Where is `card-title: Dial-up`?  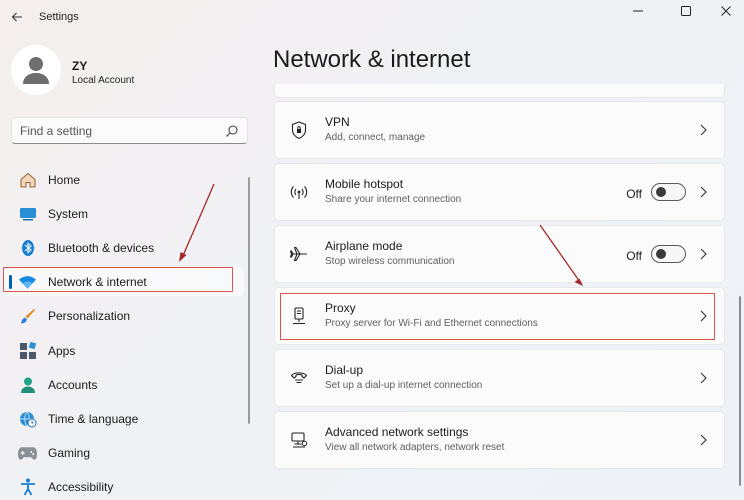
card-title: Dial-up is located at coordinates (344, 370).